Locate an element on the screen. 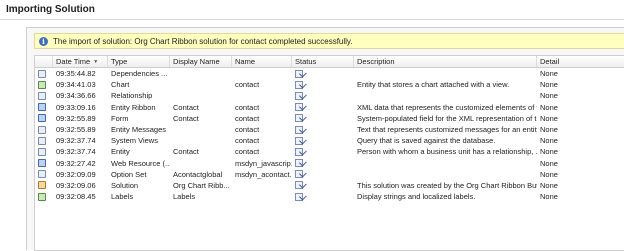 This screenshot has width=624, height=251. cell-datetime: 09:34:41.03 is located at coordinates (76, 85).